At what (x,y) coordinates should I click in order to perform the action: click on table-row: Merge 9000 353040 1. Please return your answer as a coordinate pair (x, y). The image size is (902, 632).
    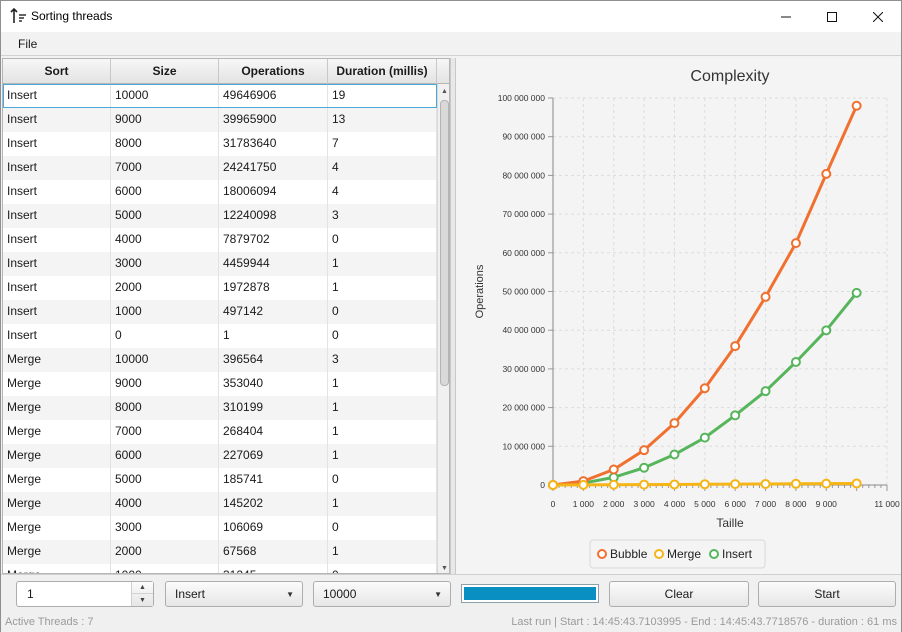
    Looking at the image, I should click on (220, 384).